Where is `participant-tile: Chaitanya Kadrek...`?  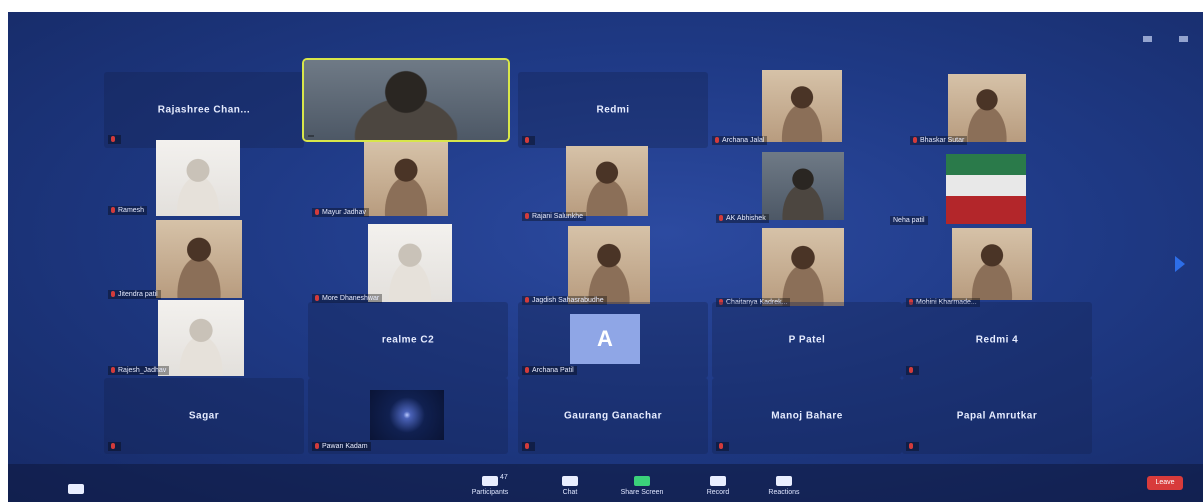
participant-tile: Chaitanya Kadrek... is located at coordinates (807, 268).